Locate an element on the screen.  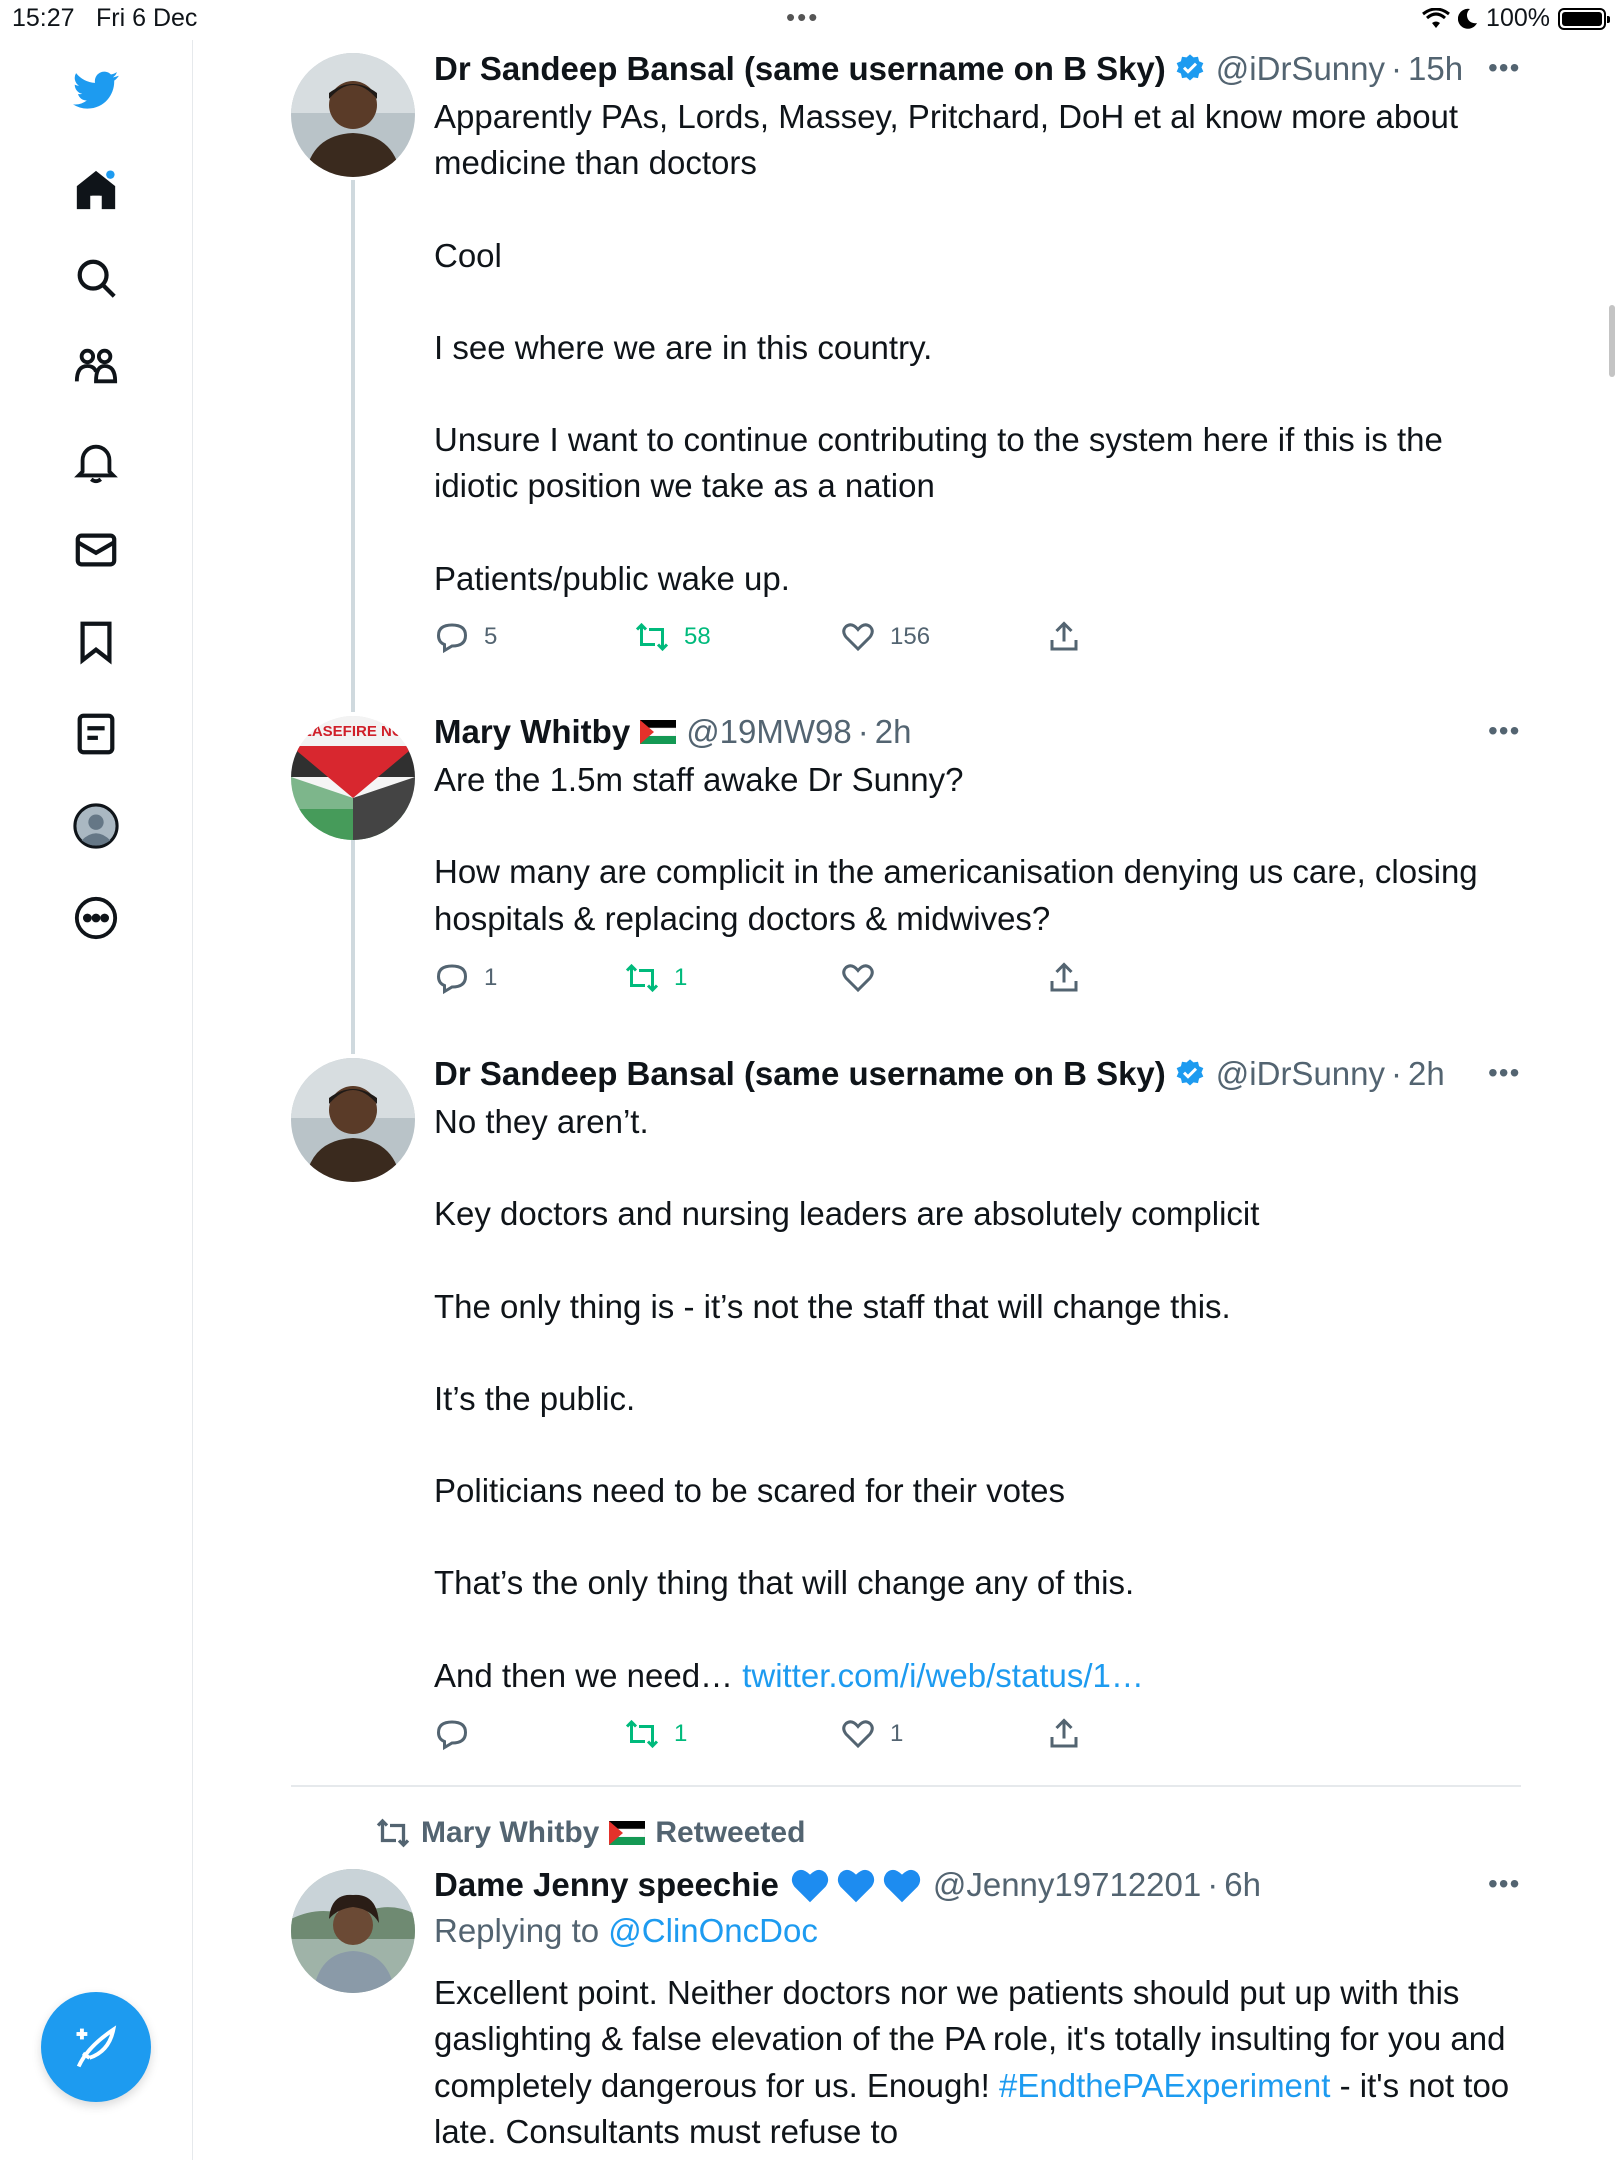
reply-button: 1 is located at coordinates (465, 978).